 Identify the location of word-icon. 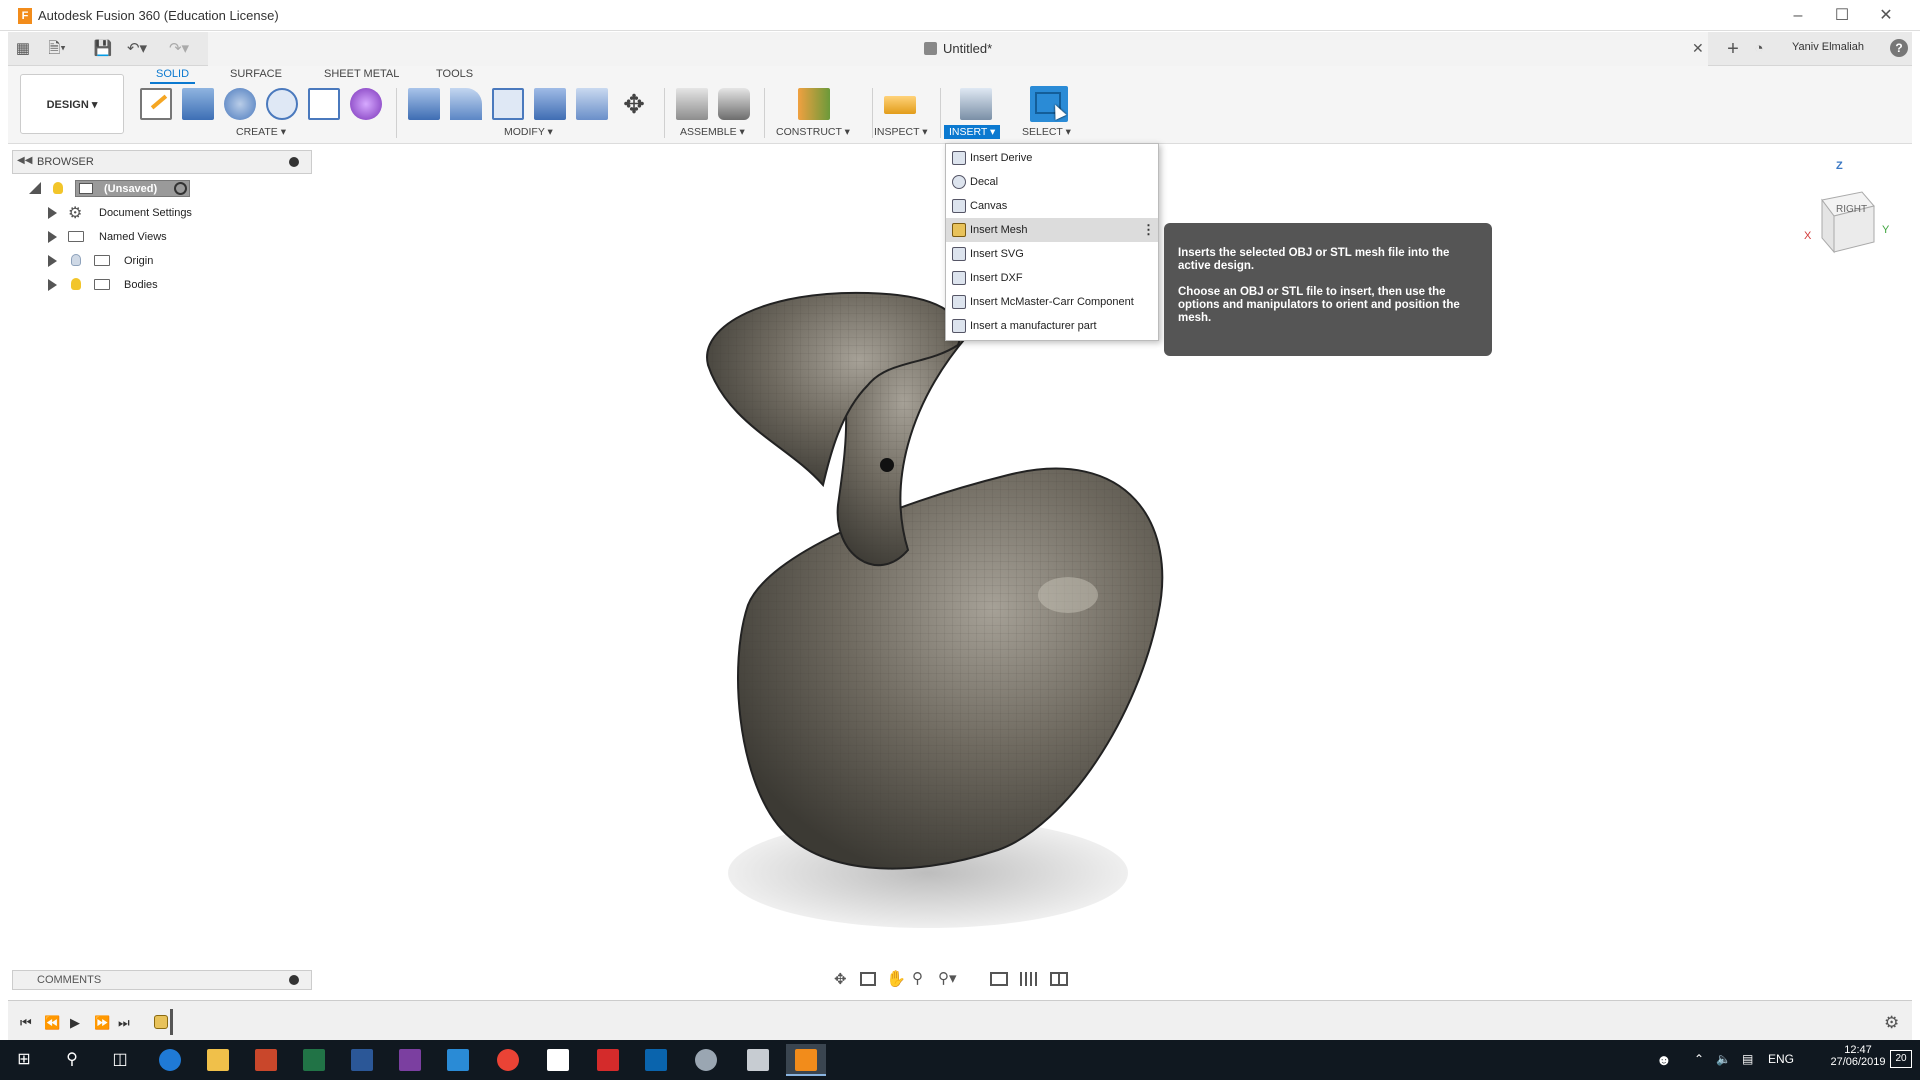
(362, 1060).